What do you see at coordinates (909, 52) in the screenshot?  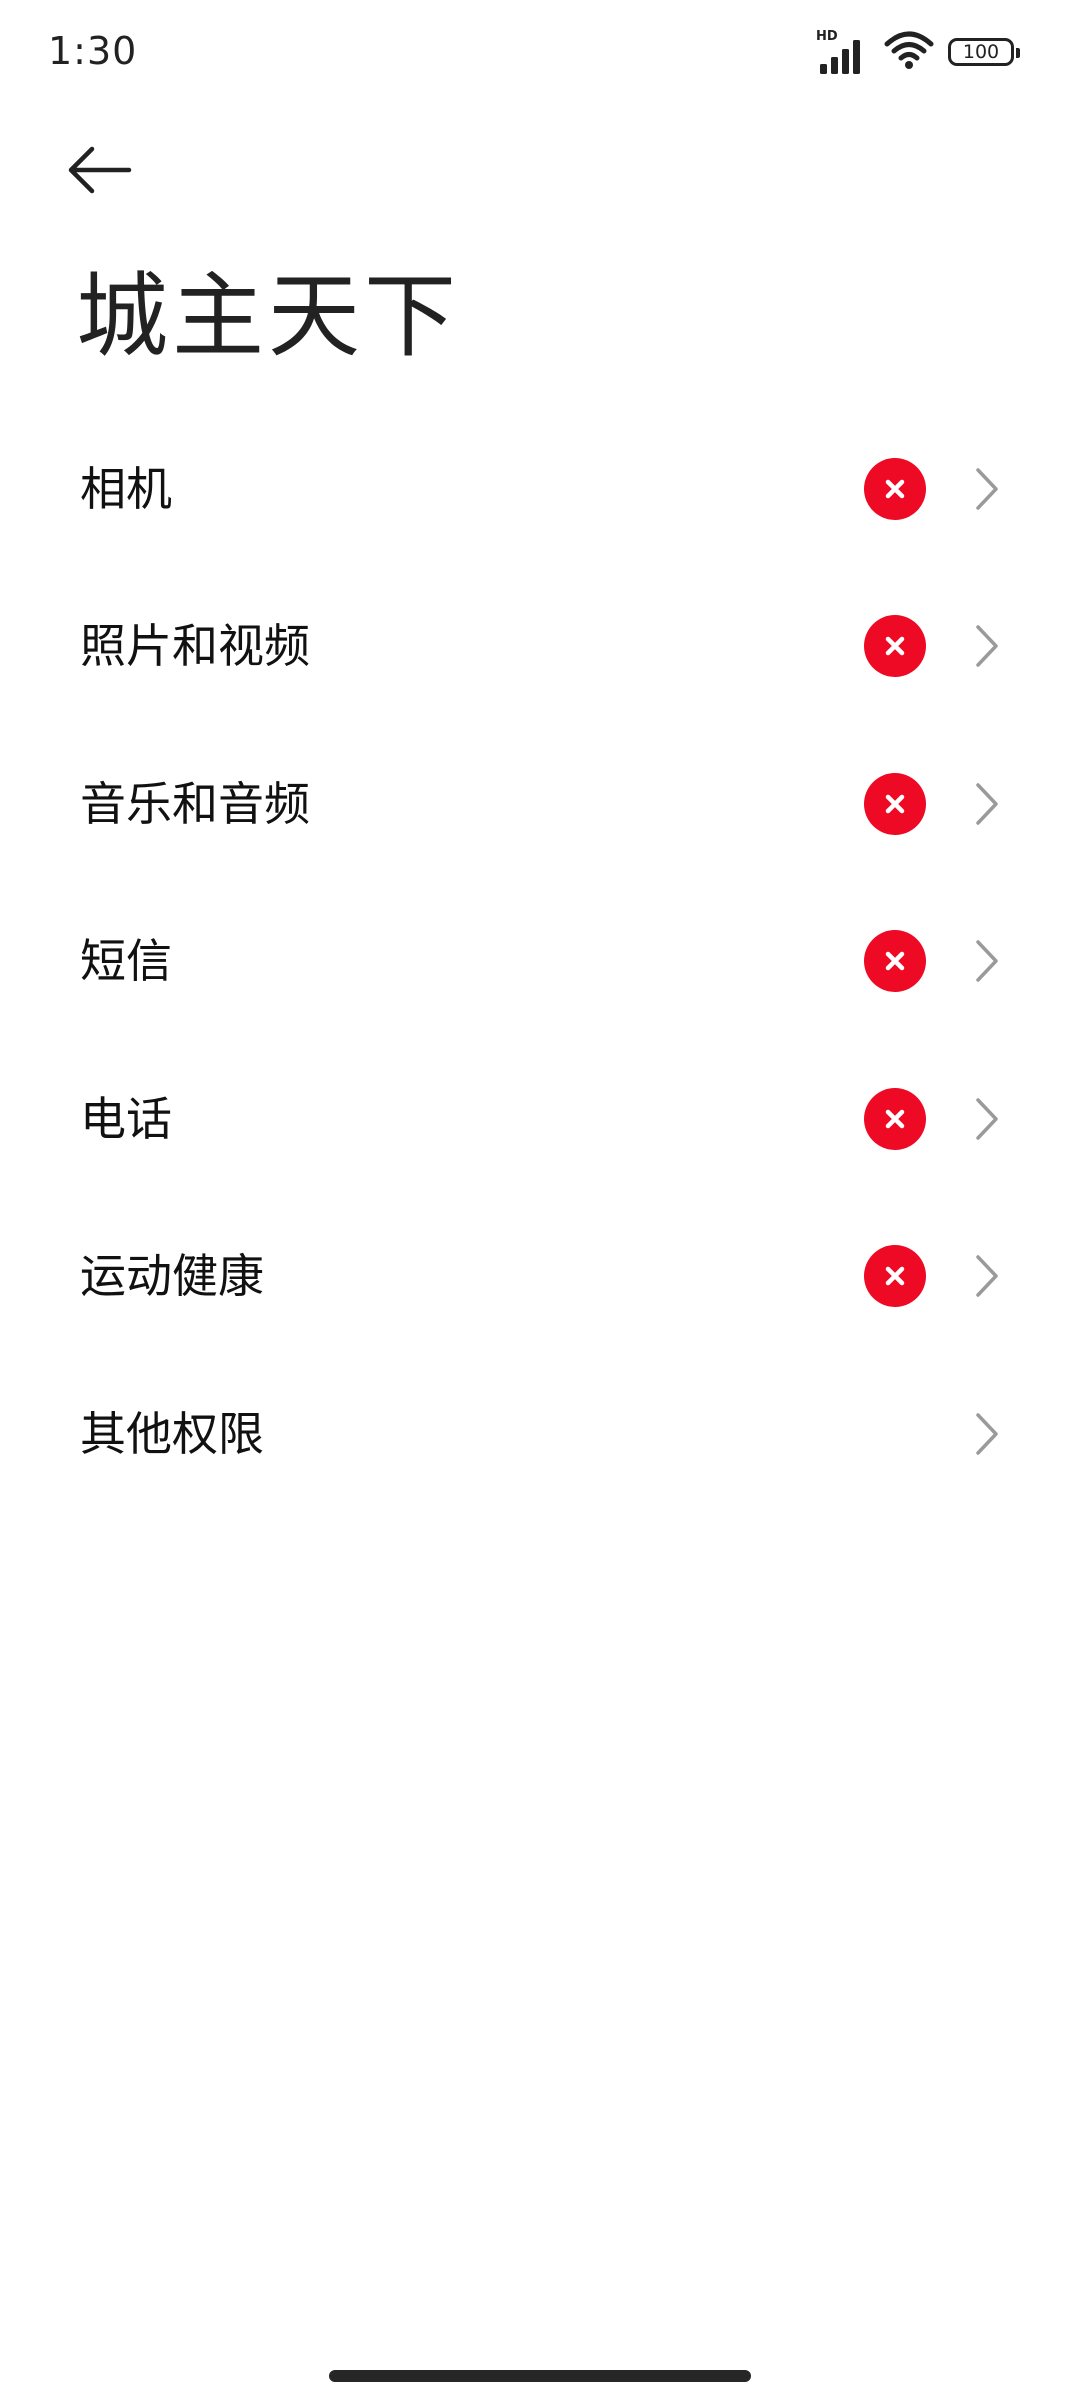 I see `wifi-icon` at bounding box center [909, 52].